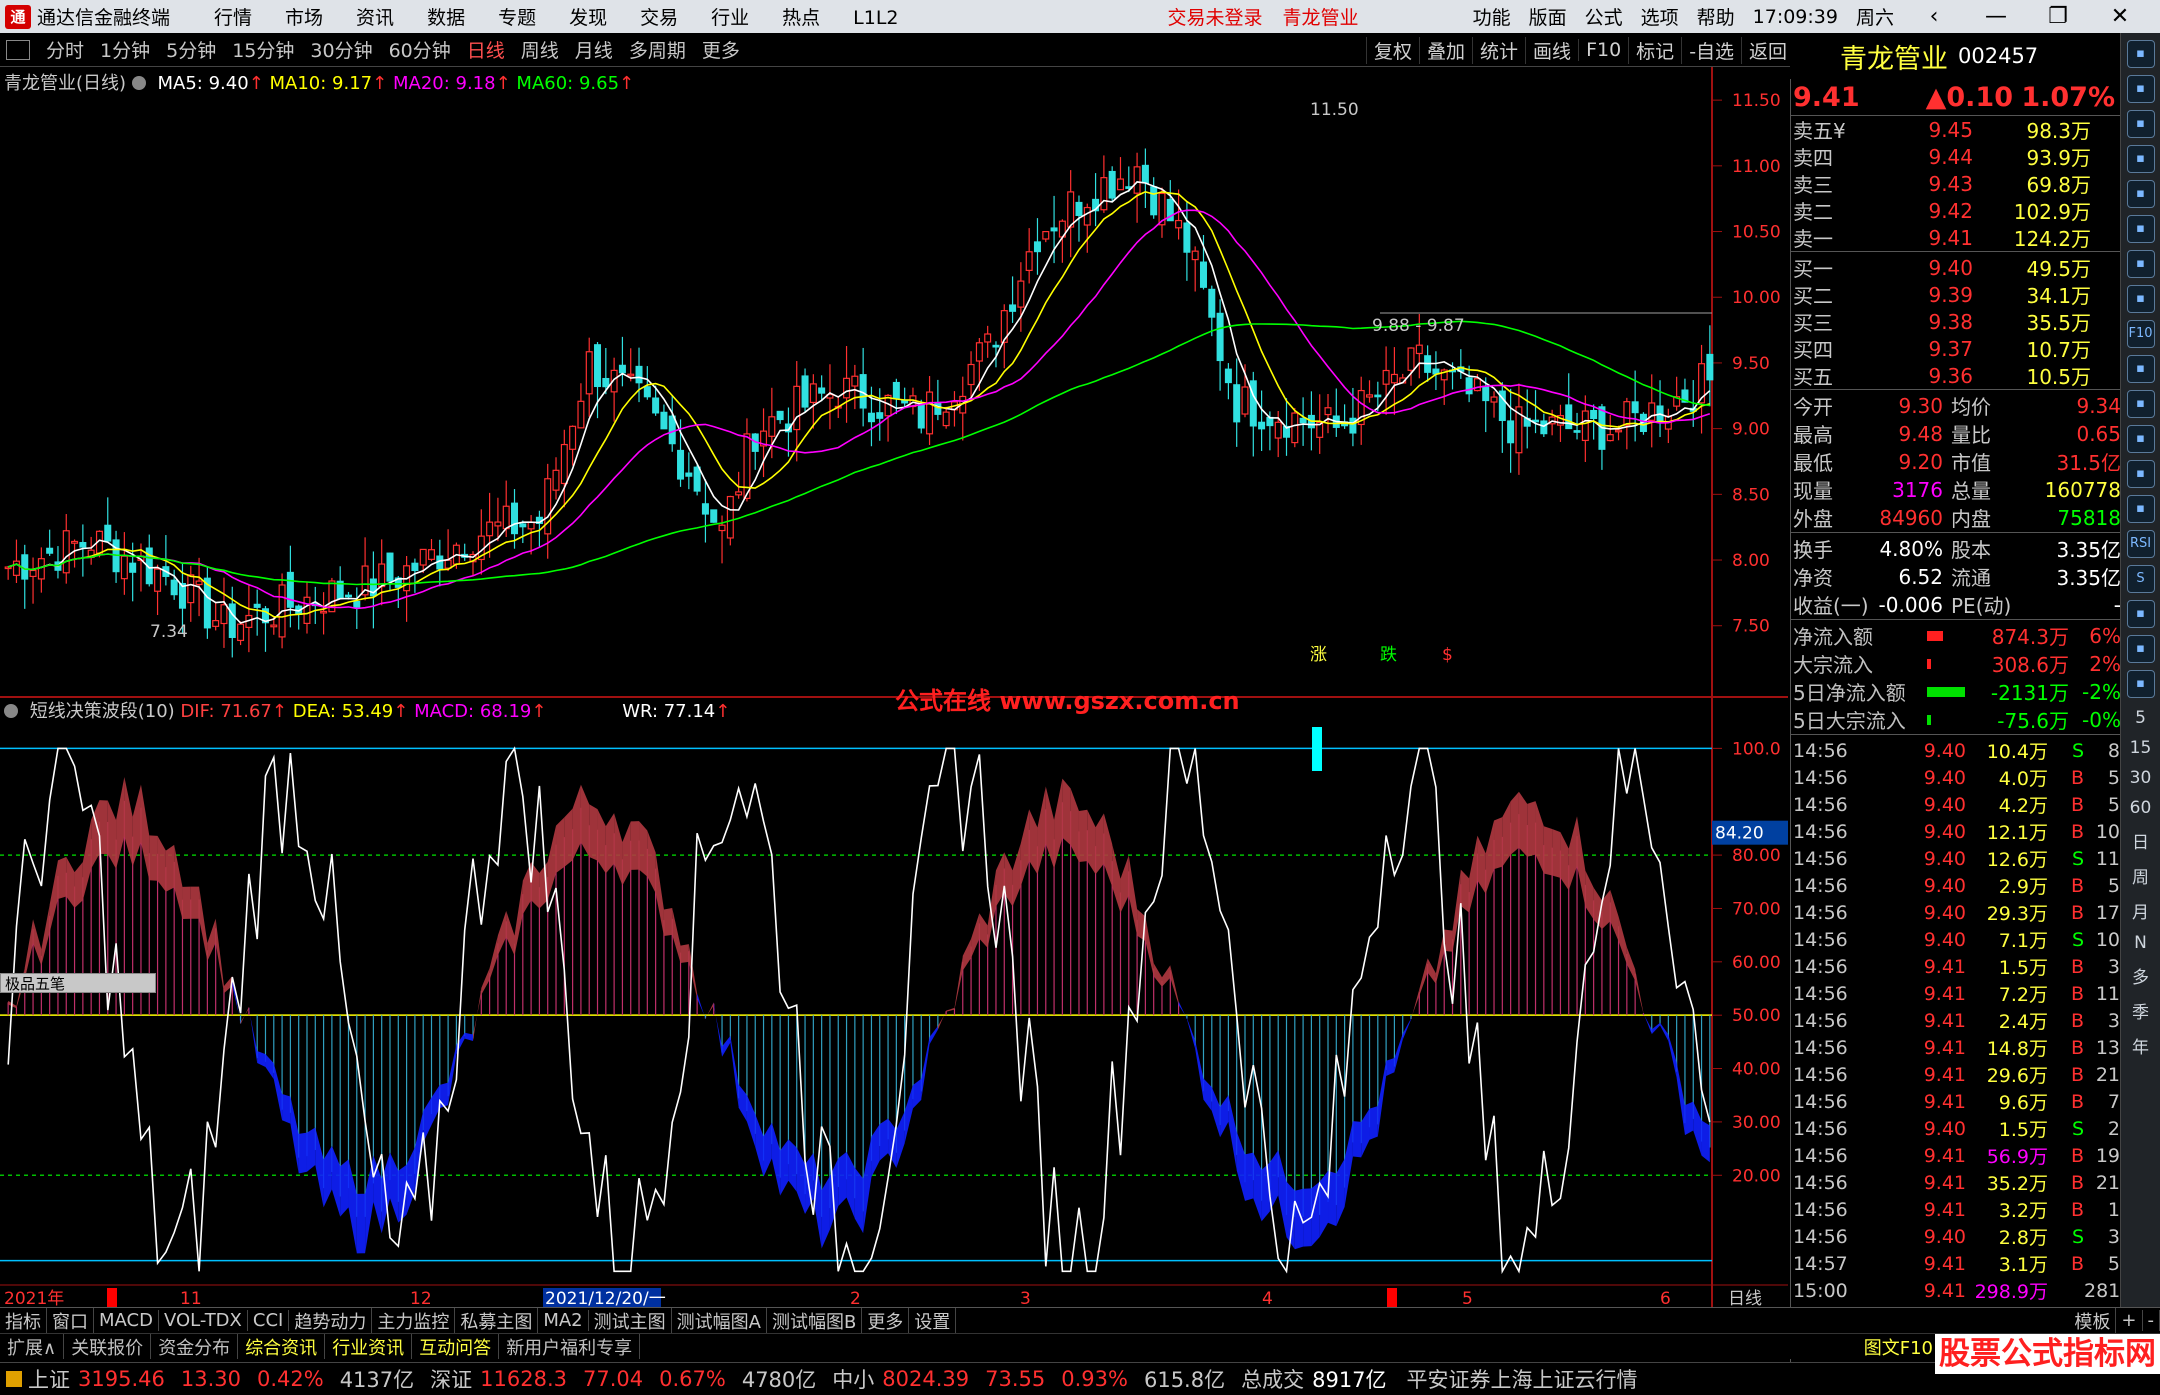 Image resolution: width=2160 pixels, height=1395 pixels. What do you see at coordinates (2141, 778) in the screenshot?
I see `sidebar-num-30: 30` at bounding box center [2141, 778].